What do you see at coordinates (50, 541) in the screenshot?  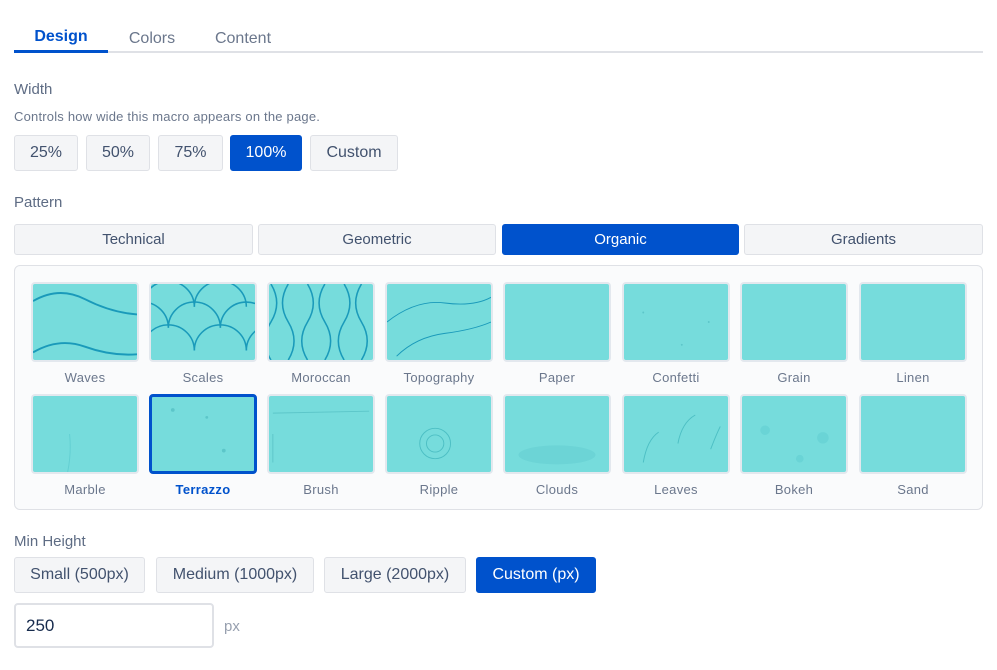 I see `min-height-label: Min Height` at bounding box center [50, 541].